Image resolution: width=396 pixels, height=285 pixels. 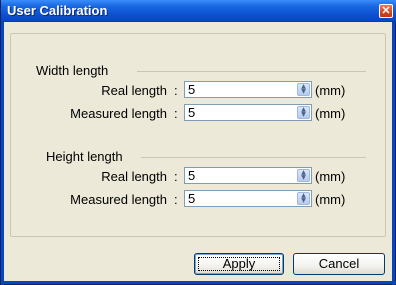 I want to click on close-icon: ✕, so click(x=386, y=11).